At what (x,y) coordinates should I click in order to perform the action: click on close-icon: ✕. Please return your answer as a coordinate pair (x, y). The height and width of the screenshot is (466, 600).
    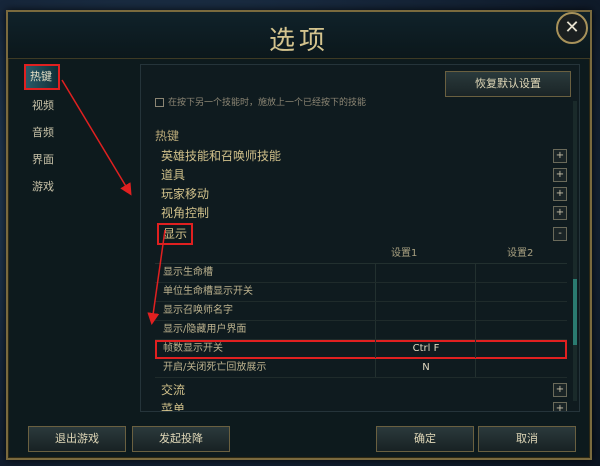
    Looking at the image, I should click on (572, 27).